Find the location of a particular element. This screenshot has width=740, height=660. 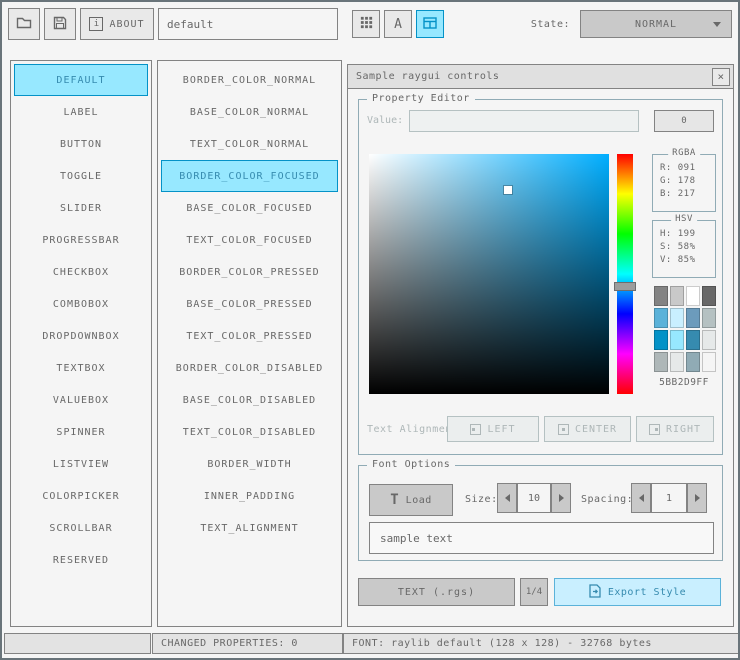

size-increase-button is located at coordinates (561, 498).